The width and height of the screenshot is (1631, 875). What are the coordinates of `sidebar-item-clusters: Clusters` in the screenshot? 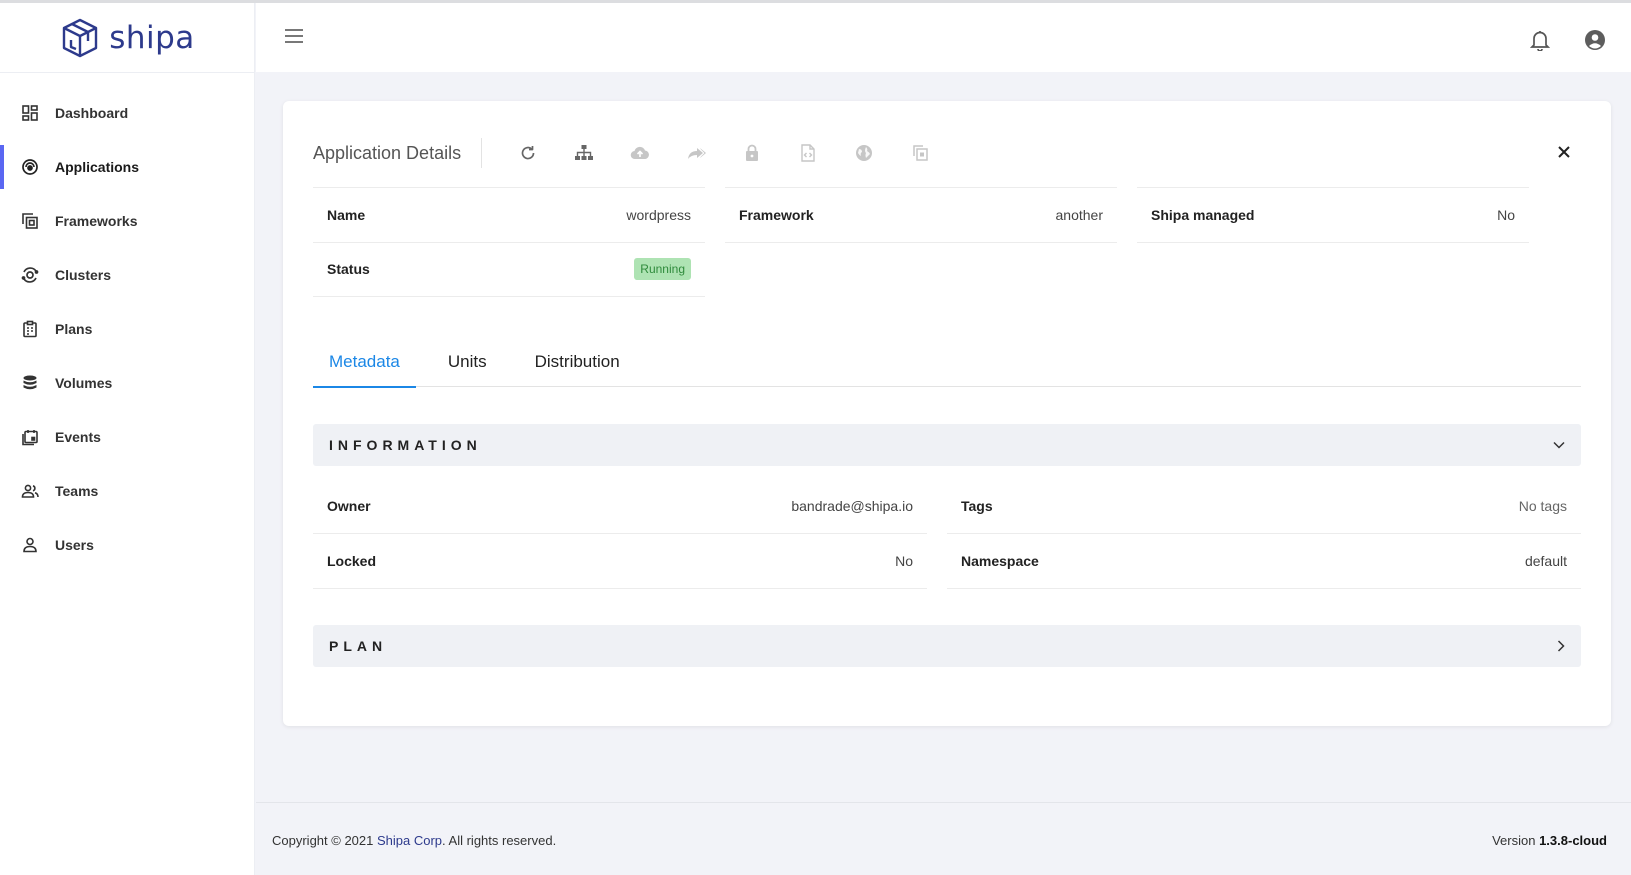 It's located at (127, 275).